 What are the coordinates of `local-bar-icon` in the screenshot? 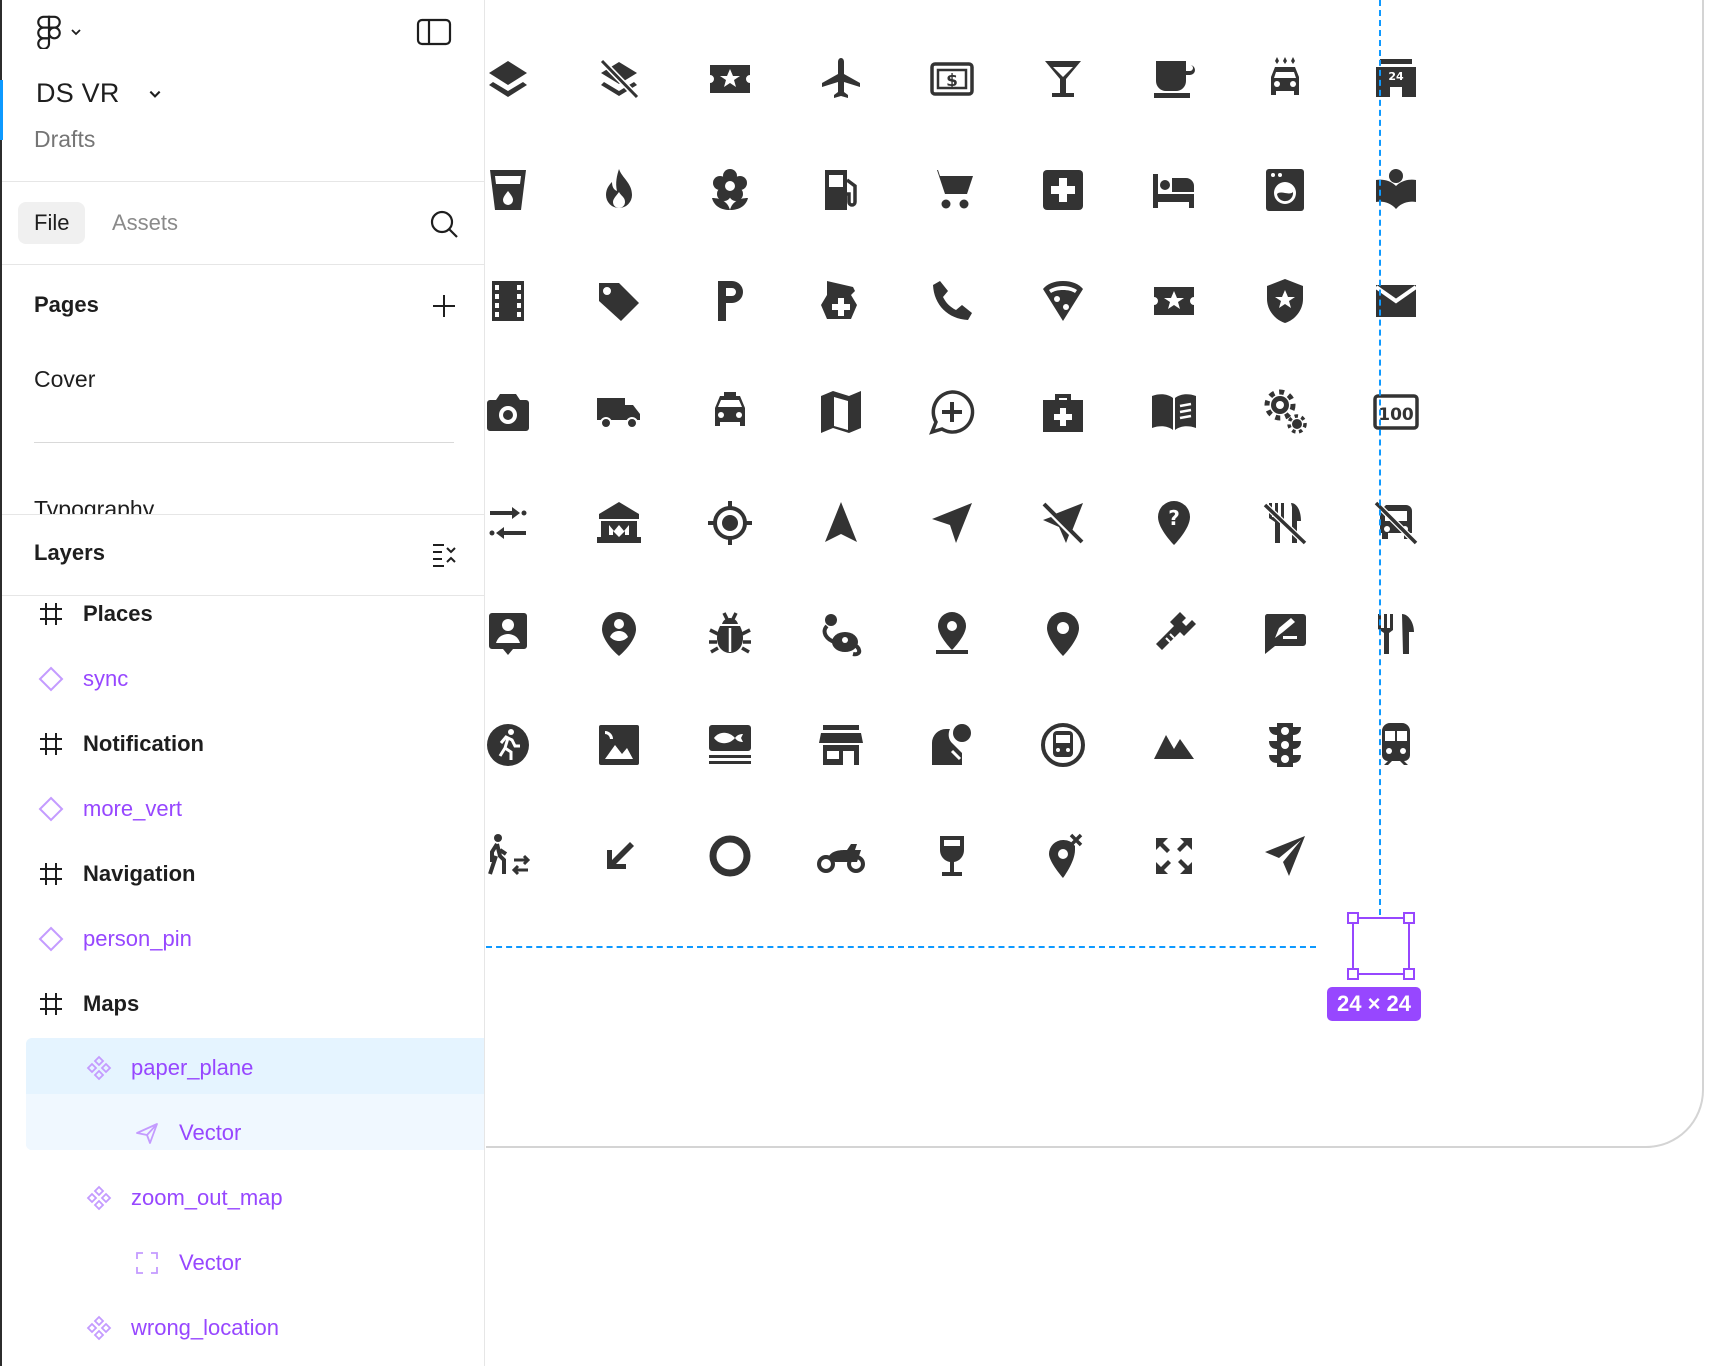 It's located at (1063, 79).